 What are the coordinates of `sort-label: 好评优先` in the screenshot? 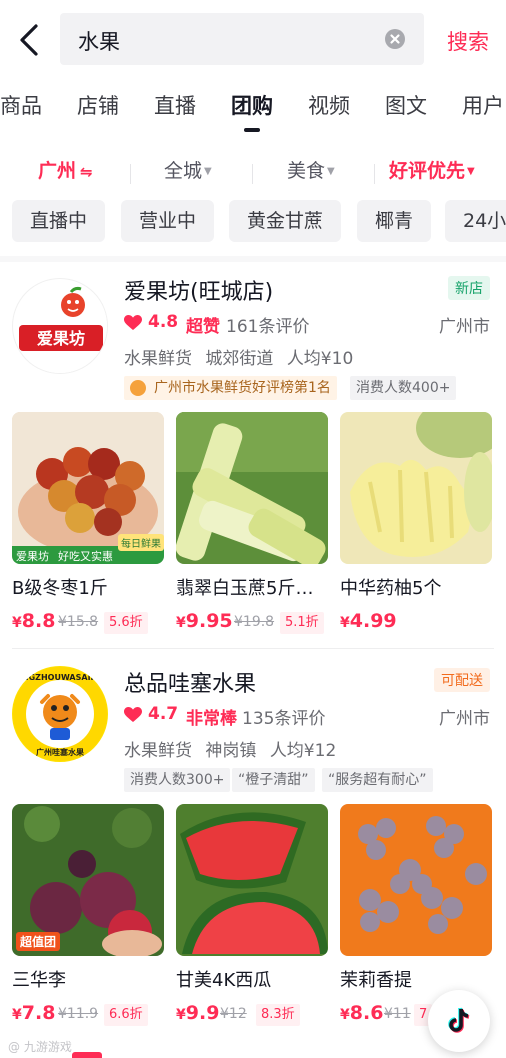 It's located at (427, 171).